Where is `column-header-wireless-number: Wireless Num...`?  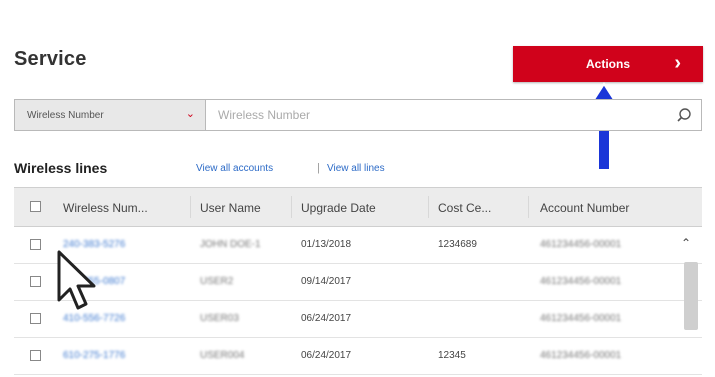
column-header-wireless-number: Wireless Num... is located at coordinates (105, 208).